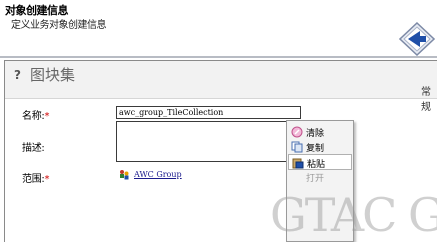  I want to click on name-label: 名称:*, so click(35, 114).